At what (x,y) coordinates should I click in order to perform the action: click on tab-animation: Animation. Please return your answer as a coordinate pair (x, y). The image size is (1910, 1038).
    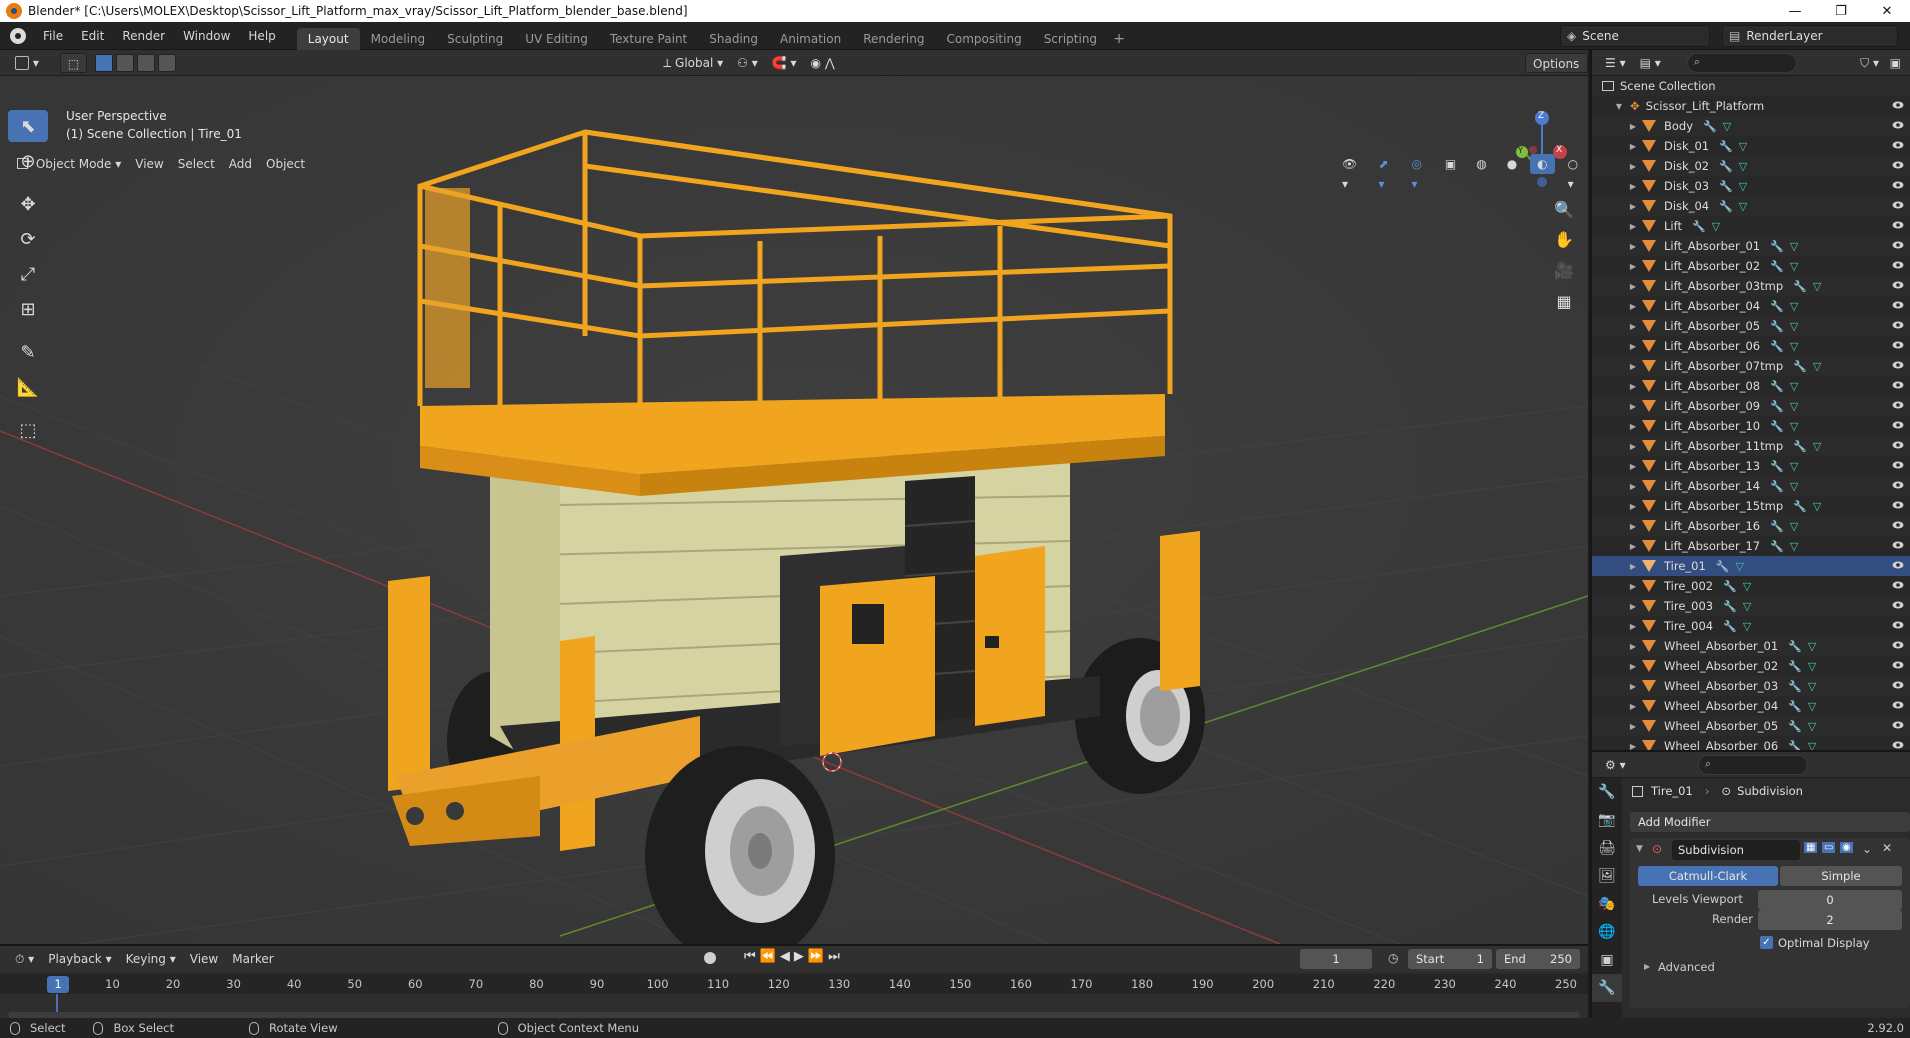
    Looking at the image, I should click on (810, 39).